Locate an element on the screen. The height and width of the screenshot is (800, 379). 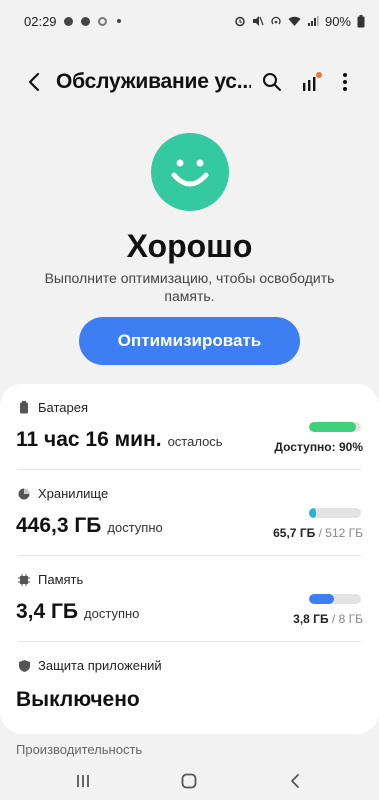
search-icon is located at coordinates (272, 82).